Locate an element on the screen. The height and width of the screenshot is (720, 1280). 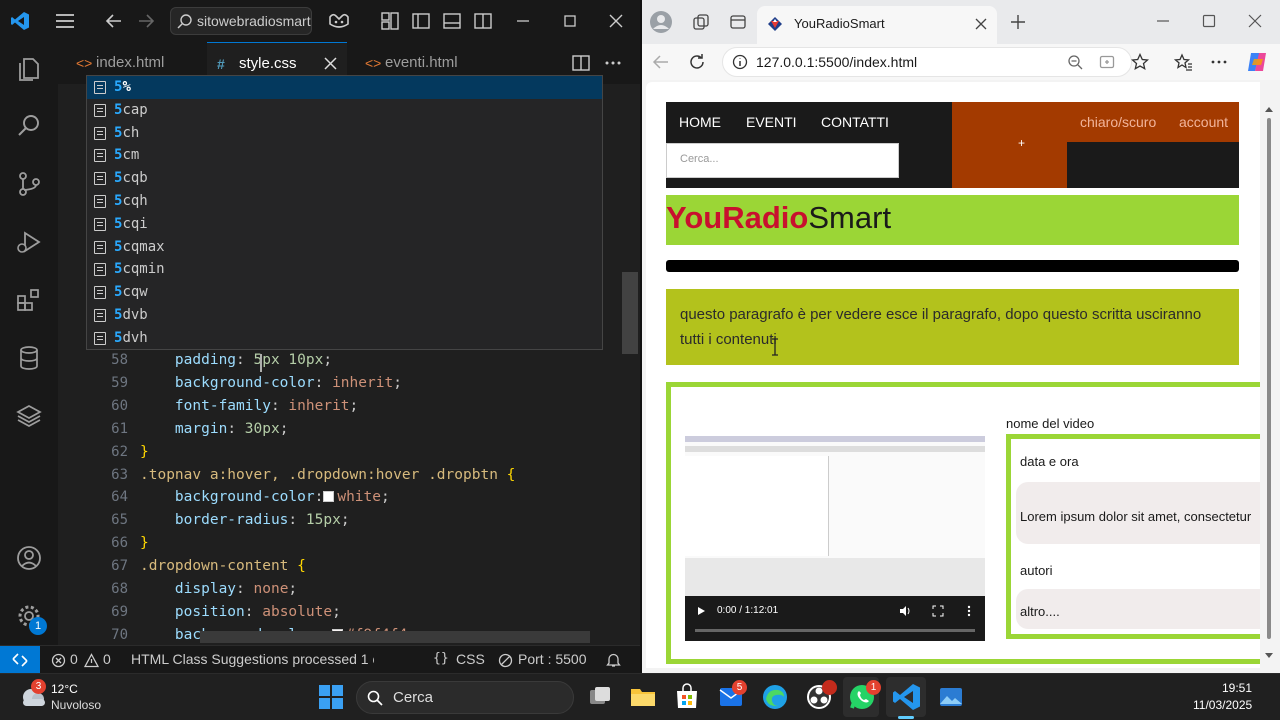
layers-icon is located at coordinates (29, 416).